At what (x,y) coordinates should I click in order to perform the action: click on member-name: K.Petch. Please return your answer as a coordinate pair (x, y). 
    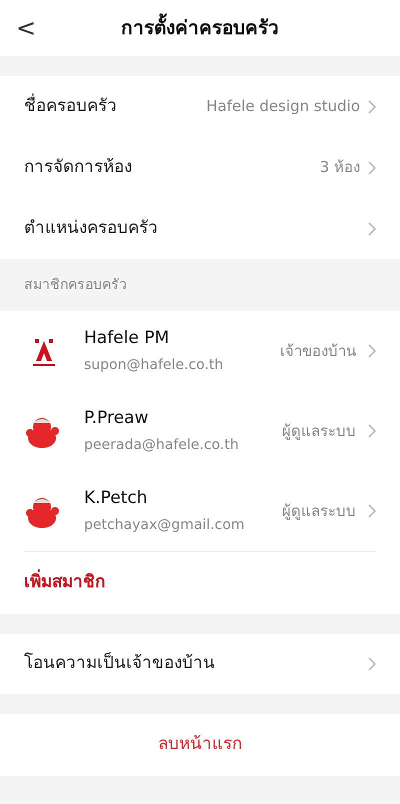
    Looking at the image, I should click on (116, 498).